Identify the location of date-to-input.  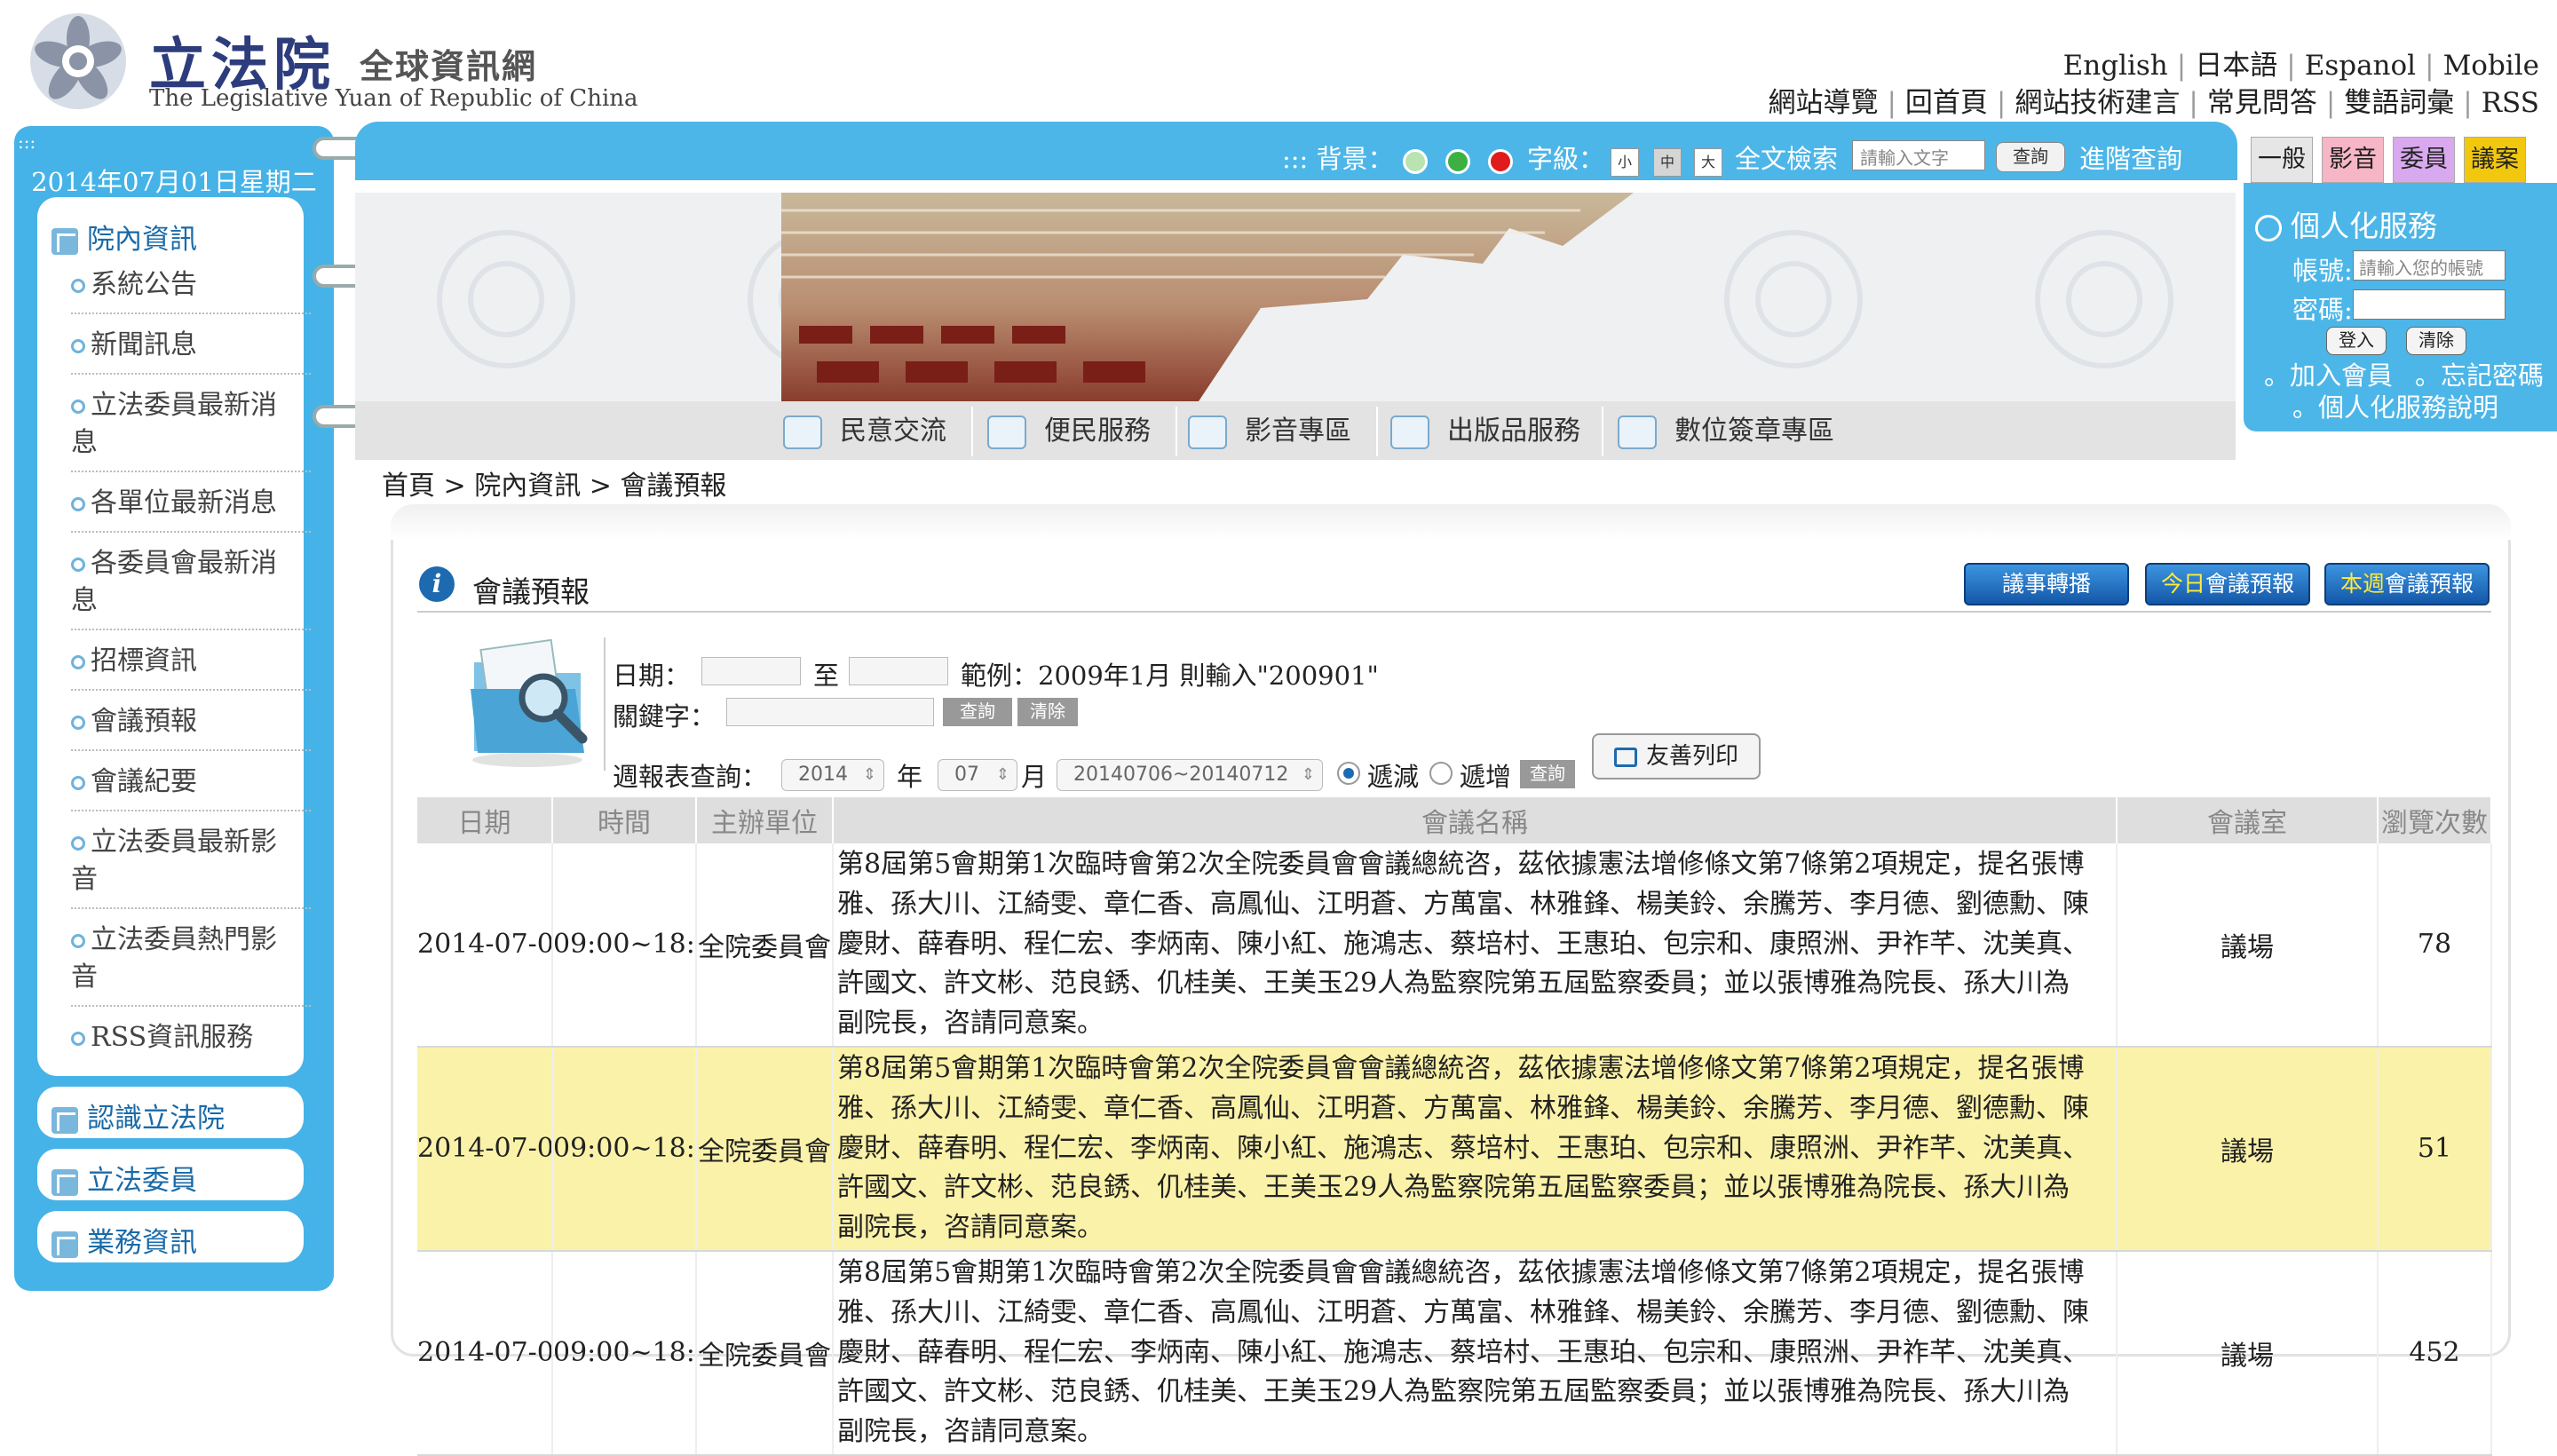
(898, 671).